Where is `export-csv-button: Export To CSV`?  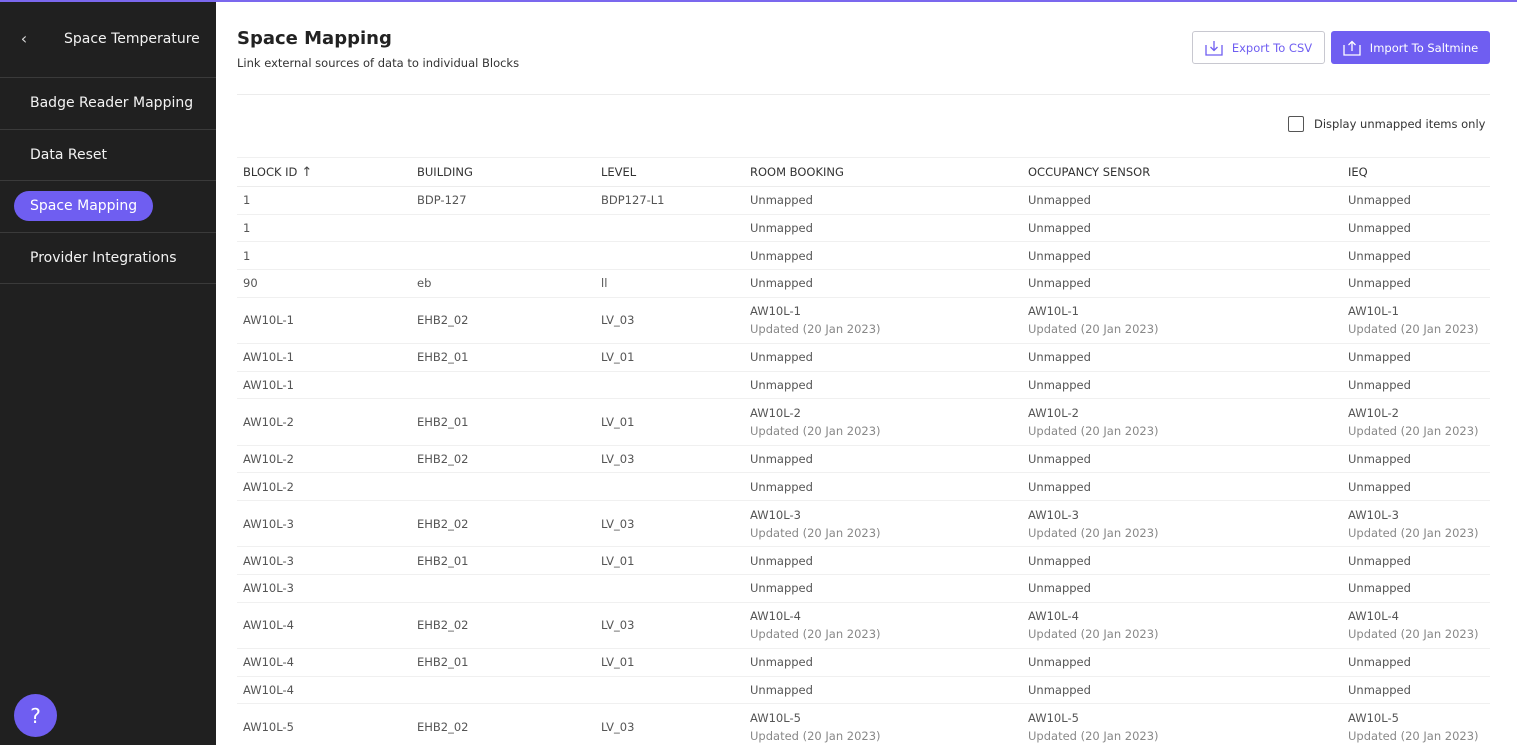
export-csv-button: Export To CSV is located at coordinates (1258, 47).